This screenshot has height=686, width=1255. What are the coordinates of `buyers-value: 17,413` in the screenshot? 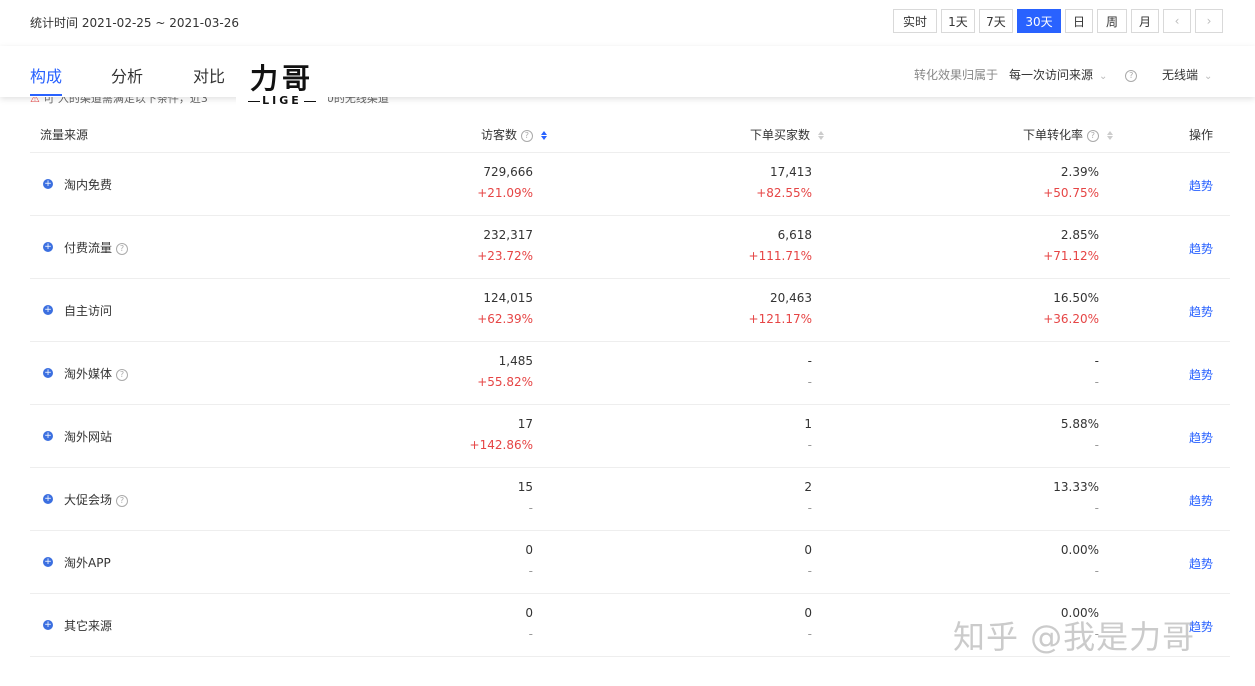 It's located at (791, 172).